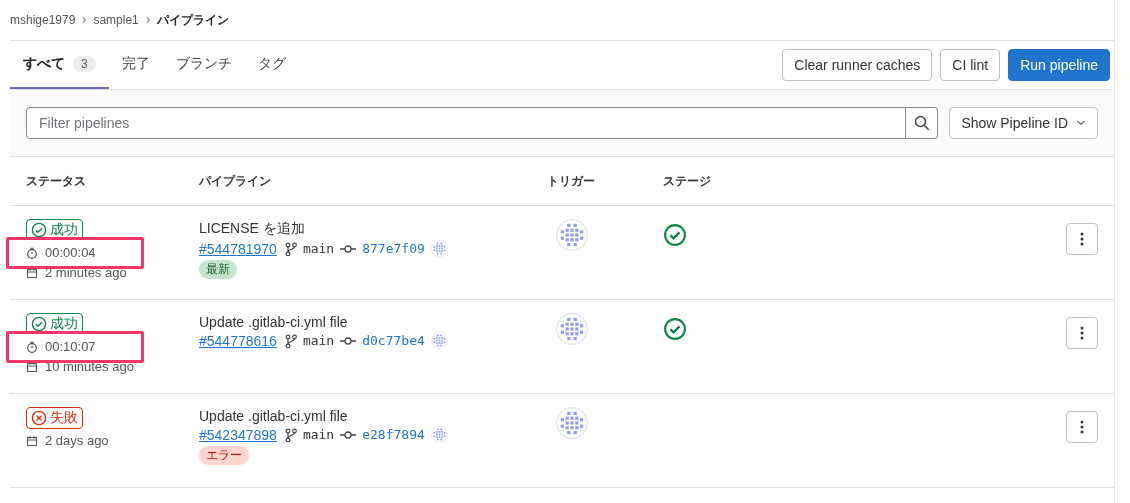  What do you see at coordinates (43, 20) in the screenshot?
I see `breadcrumb-link: mshige1979` at bounding box center [43, 20].